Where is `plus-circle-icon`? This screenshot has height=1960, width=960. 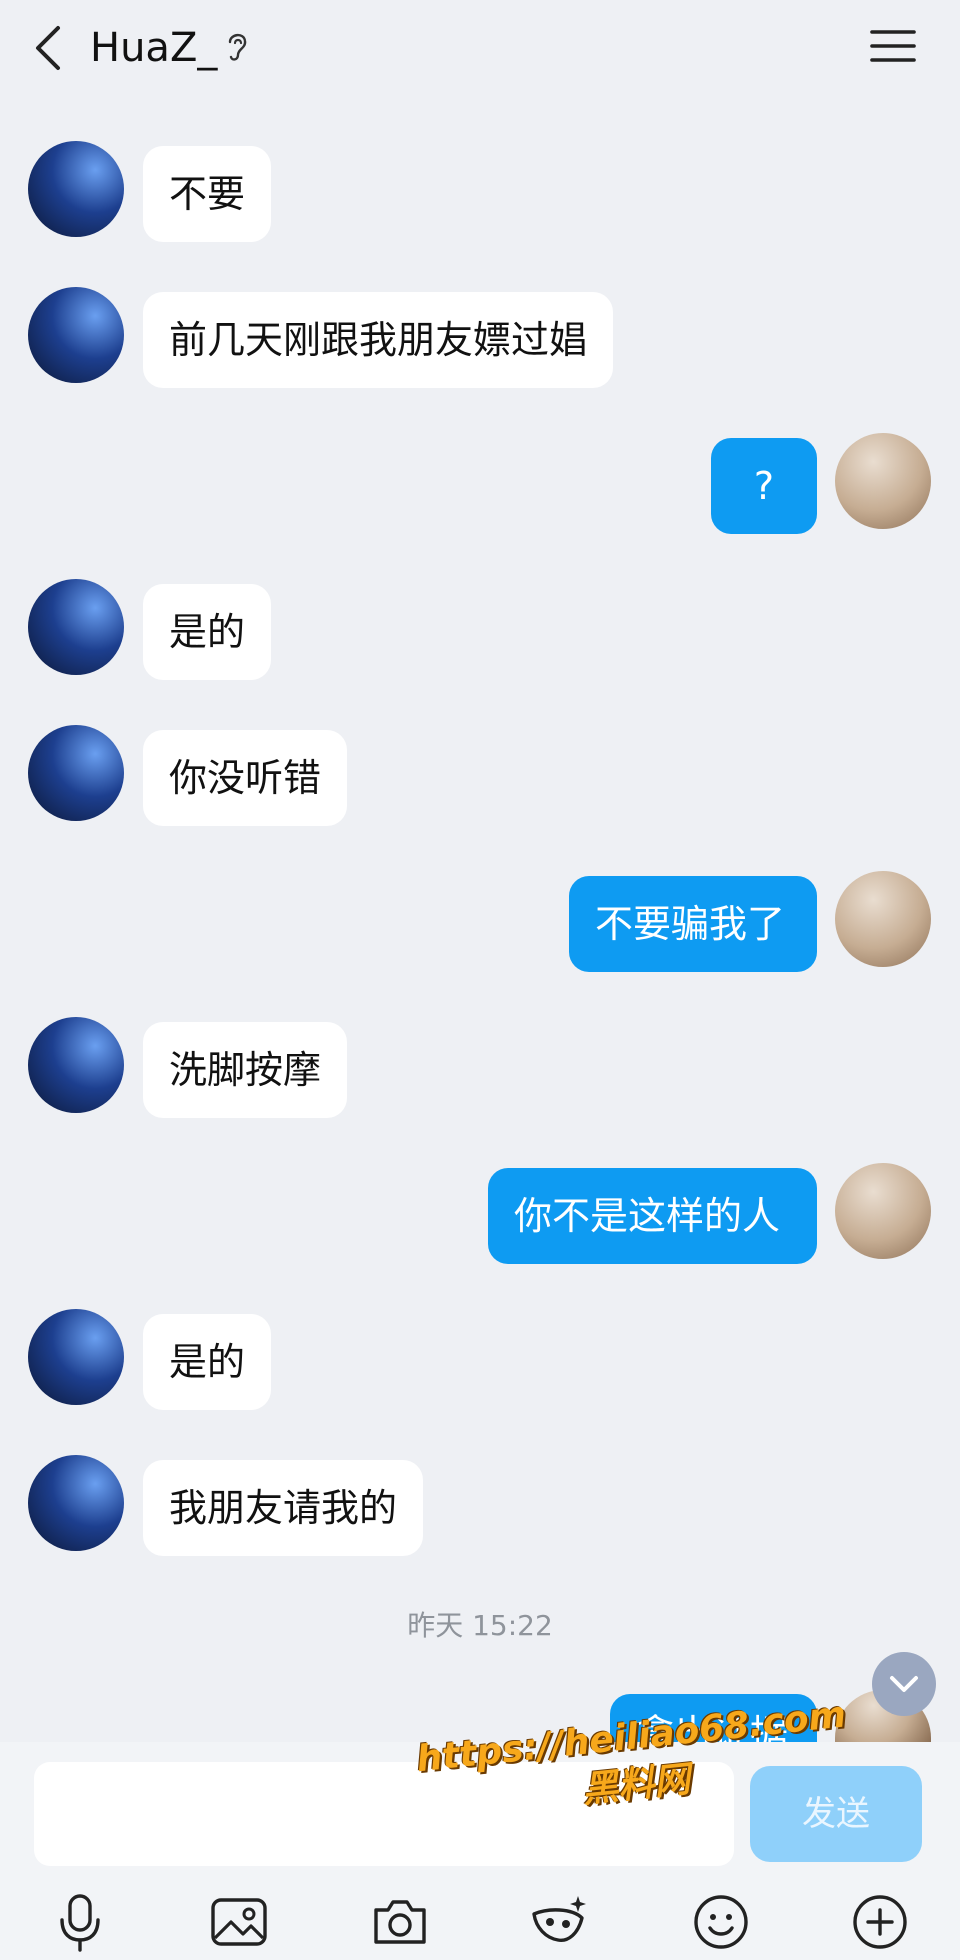 plus-circle-icon is located at coordinates (880, 1922).